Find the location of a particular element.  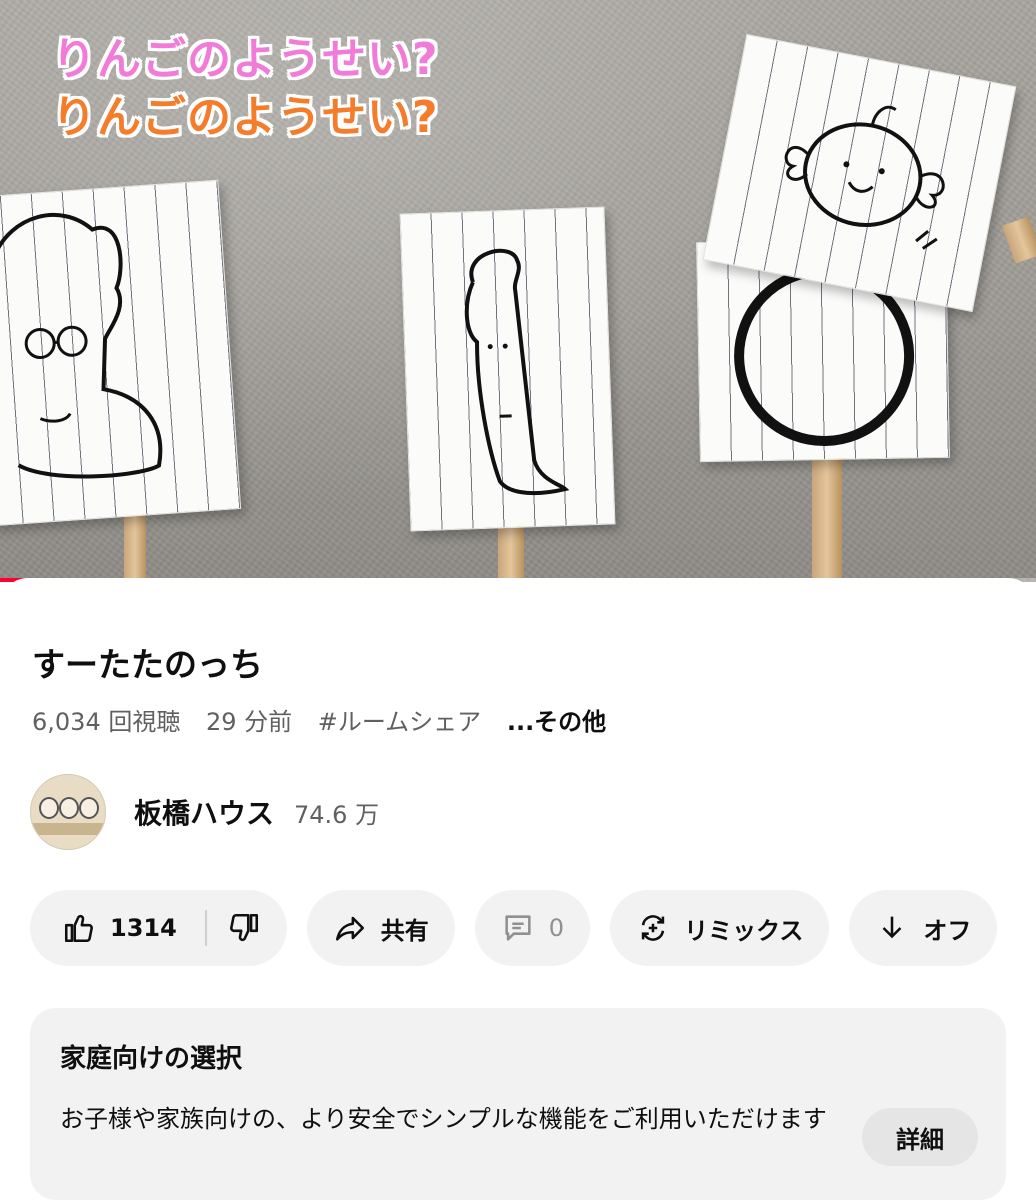

action-bar: 1314 共有 0 リミックス オフ is located at coordinates (533, 928).